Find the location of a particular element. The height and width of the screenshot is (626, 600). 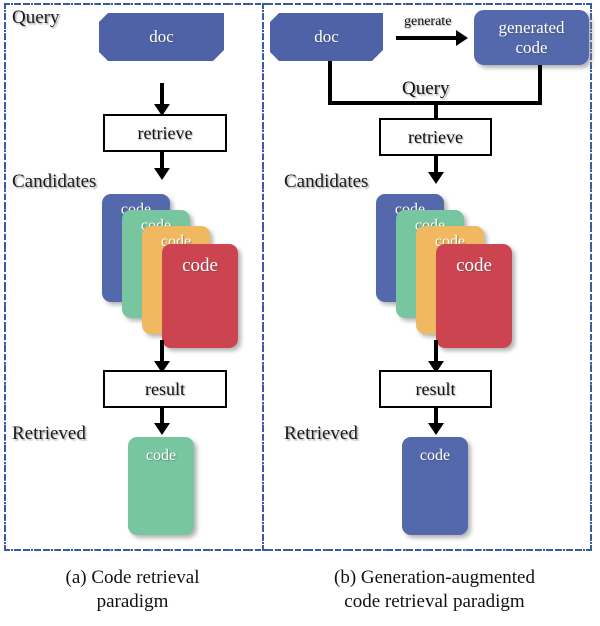

panel-a-retrieve-text: retrieve is located at coordinates (165, 132).